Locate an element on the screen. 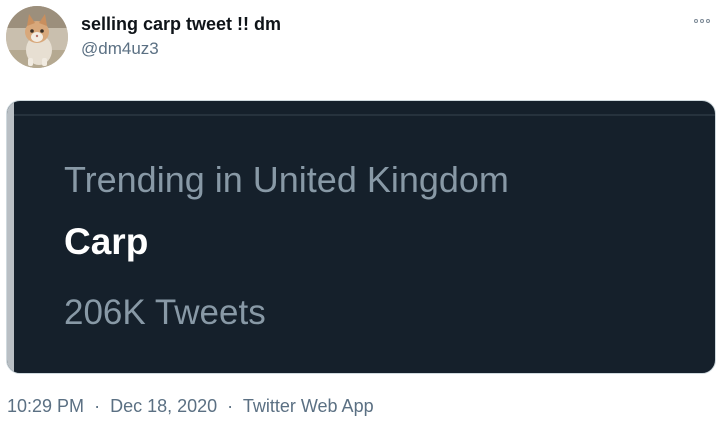 The image size is (723, 428). tweet-source: Twitter Web App is located at coordinates (308, 406).